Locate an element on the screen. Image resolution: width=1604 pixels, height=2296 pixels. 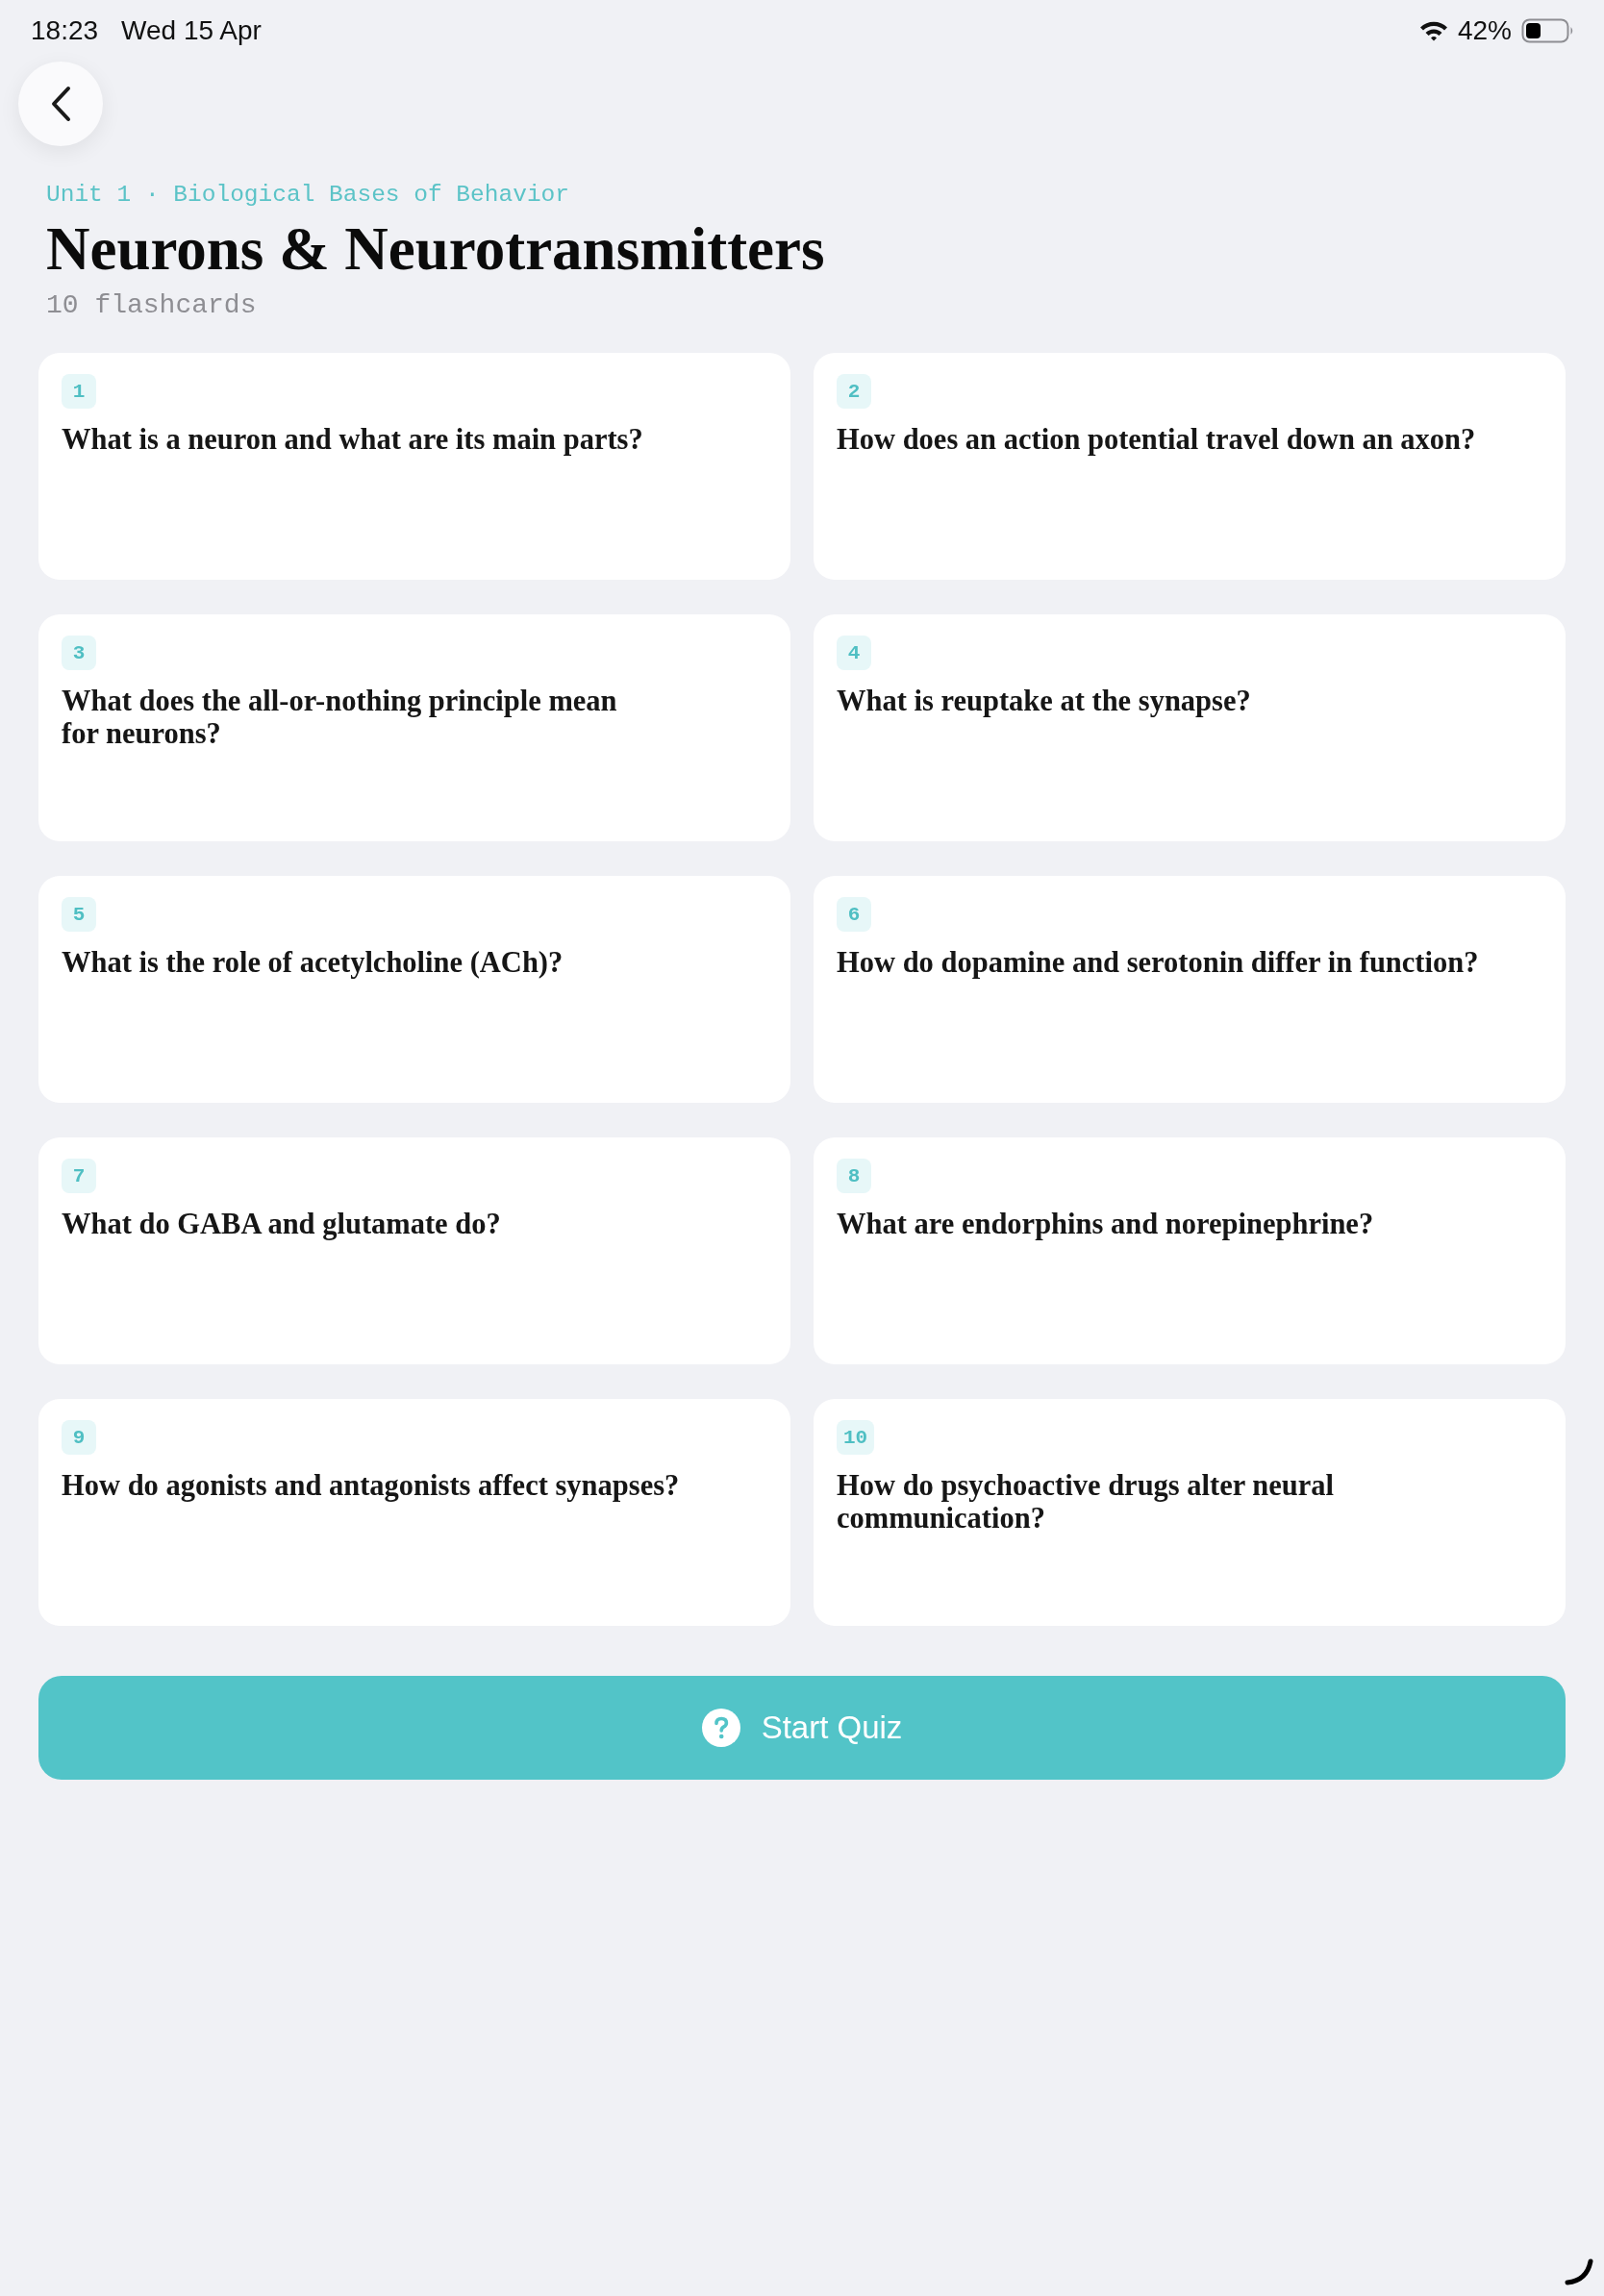
card-number: 5 is located at coordinates (79, 914).